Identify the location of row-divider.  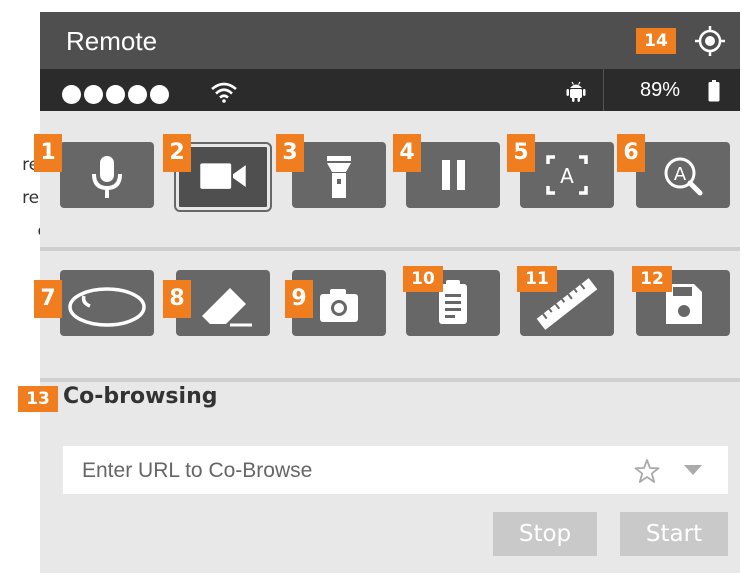
(390, 249).